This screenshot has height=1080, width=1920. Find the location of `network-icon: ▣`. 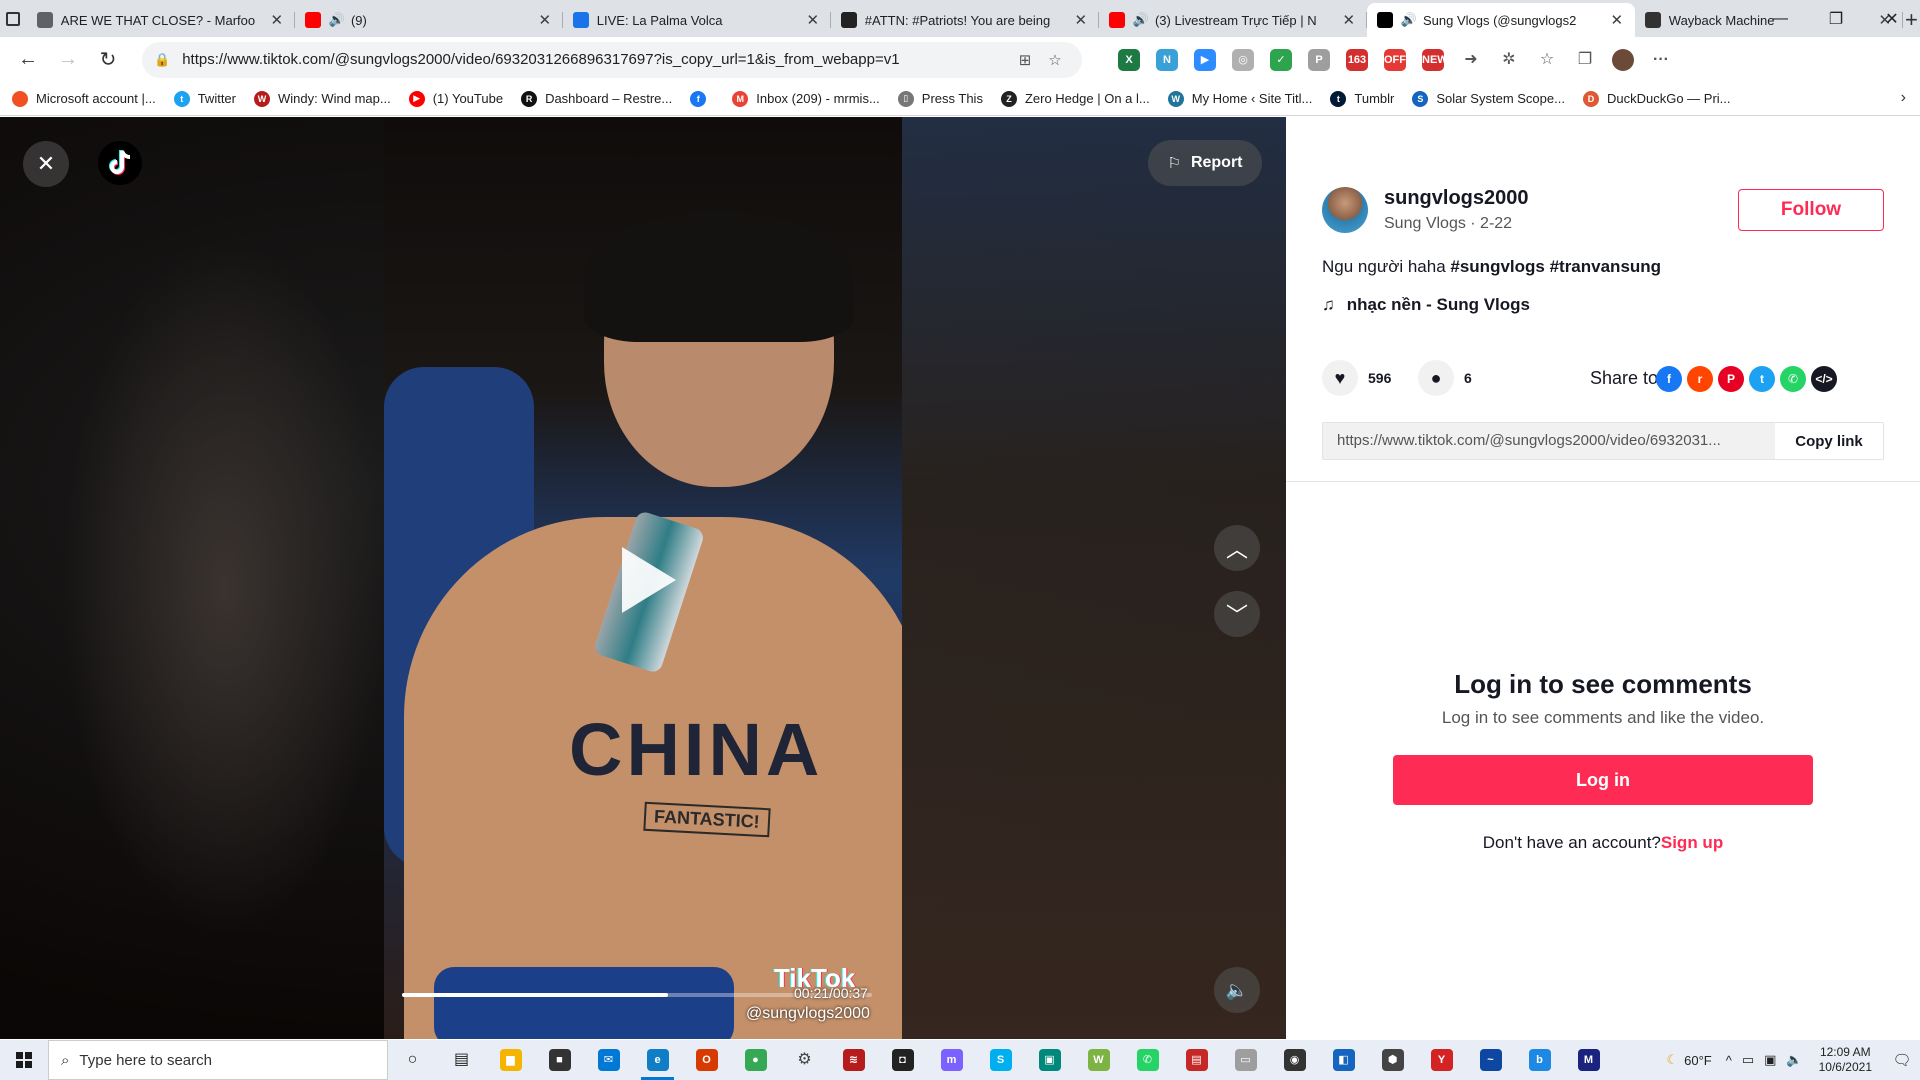

network-icon: ▣ is located at coordinates (1770, 1060).